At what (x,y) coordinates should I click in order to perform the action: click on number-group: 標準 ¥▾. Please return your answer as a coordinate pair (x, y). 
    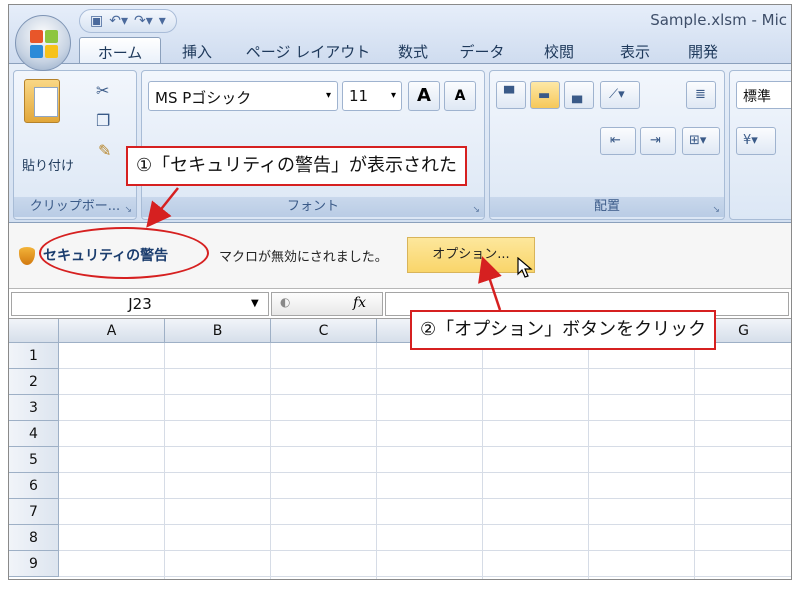
    Looking at the image, I should click on (760, 145).